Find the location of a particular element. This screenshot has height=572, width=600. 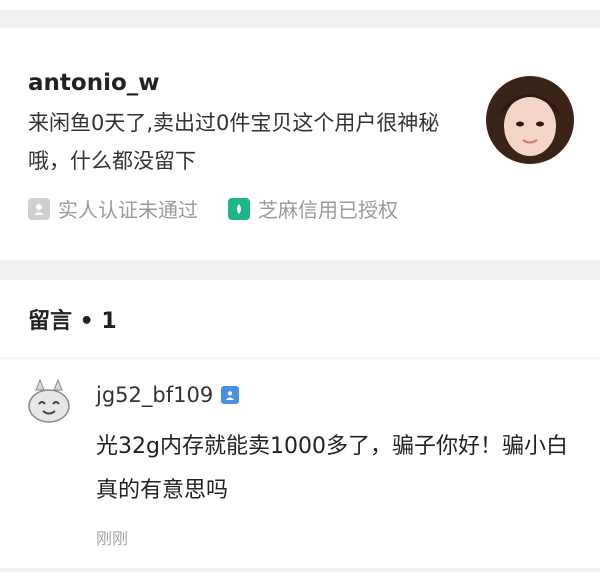

commenter-username: jg52_bf109 is located at coordinates (168, 395).